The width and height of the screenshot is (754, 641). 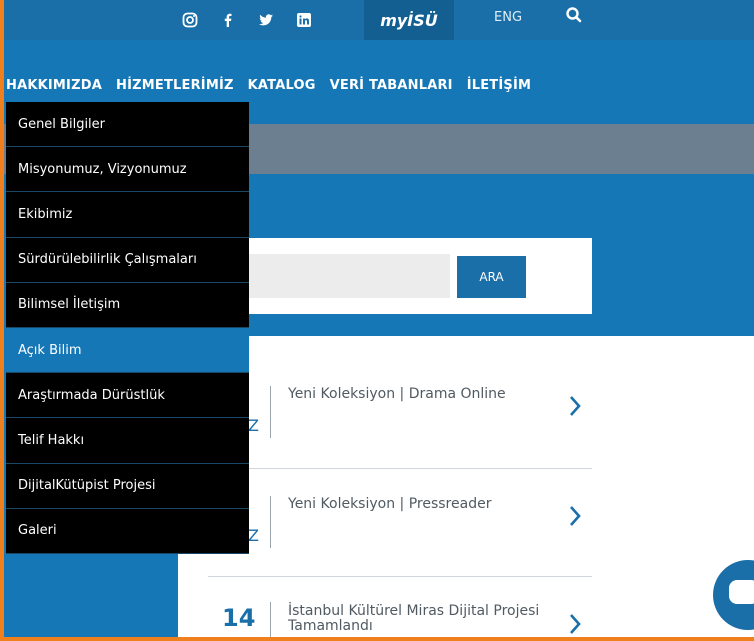 I want to click on news-title: Yeni Koleksiyon | Drama Online, so click(x=397, y=394).